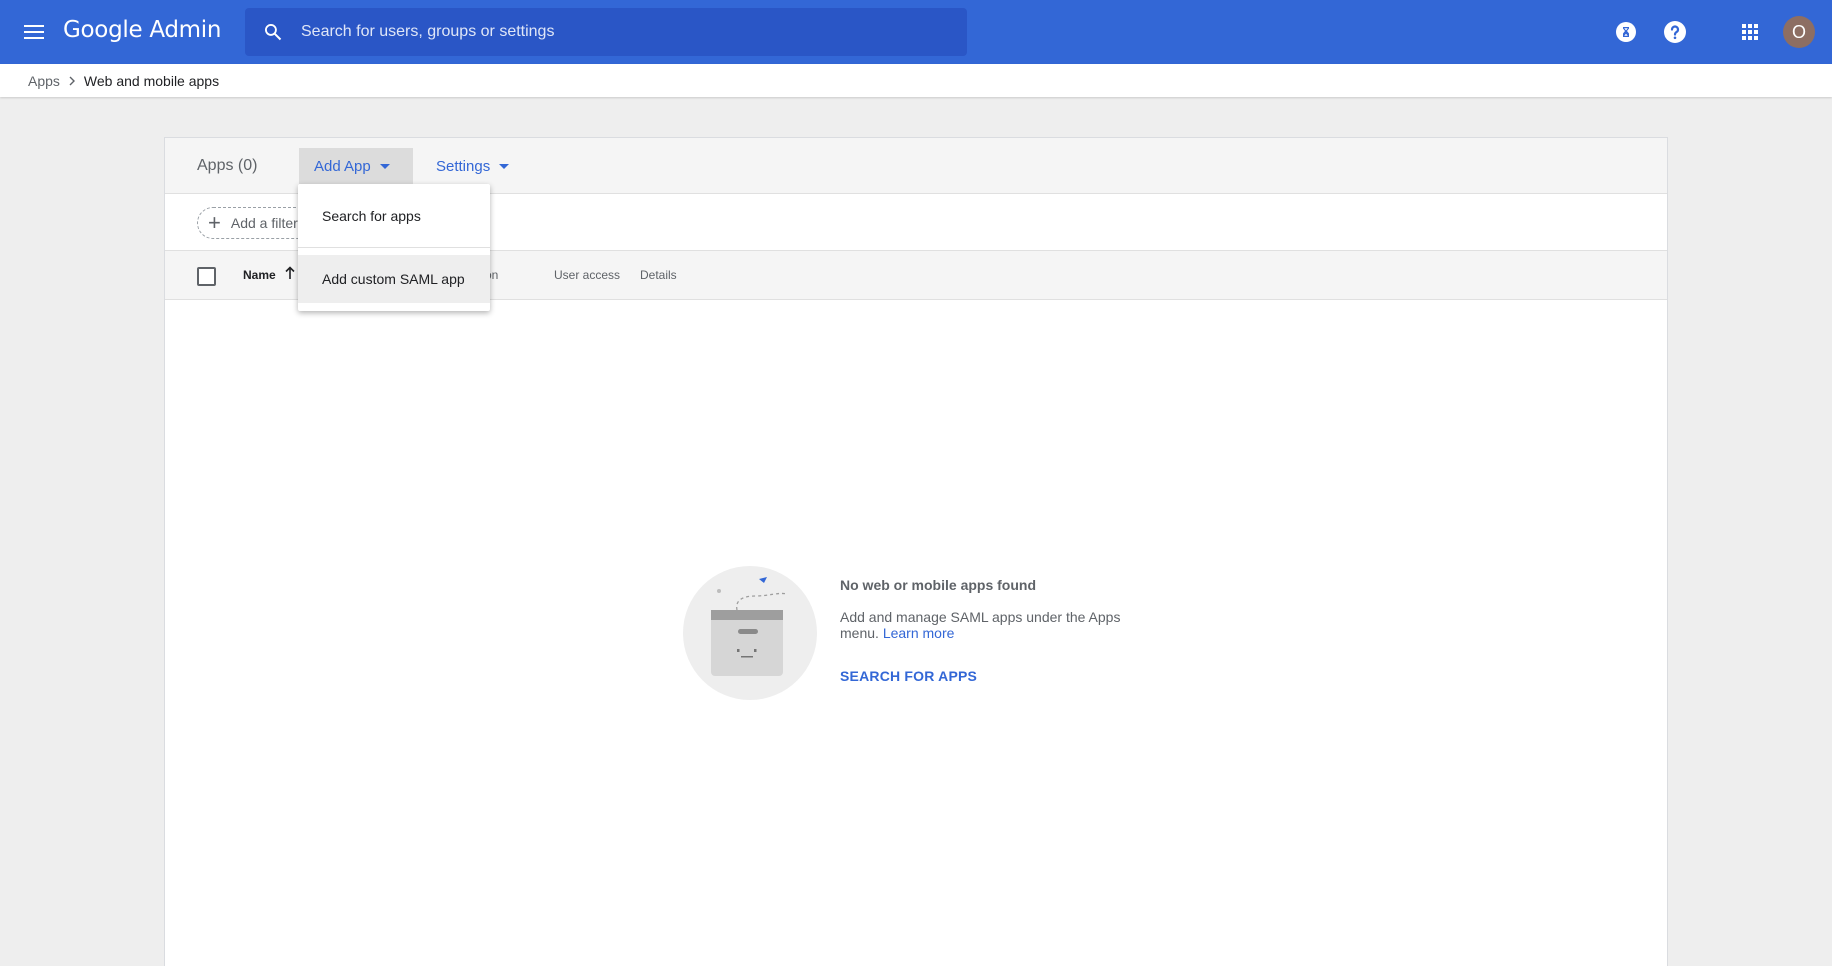 Image resolution: width=1832 pixels, height=966 pixels. Describe the element at coordinates (938, 585) in the screenshot. I see `empty-state-title: No web or mobile apps found` at that location.